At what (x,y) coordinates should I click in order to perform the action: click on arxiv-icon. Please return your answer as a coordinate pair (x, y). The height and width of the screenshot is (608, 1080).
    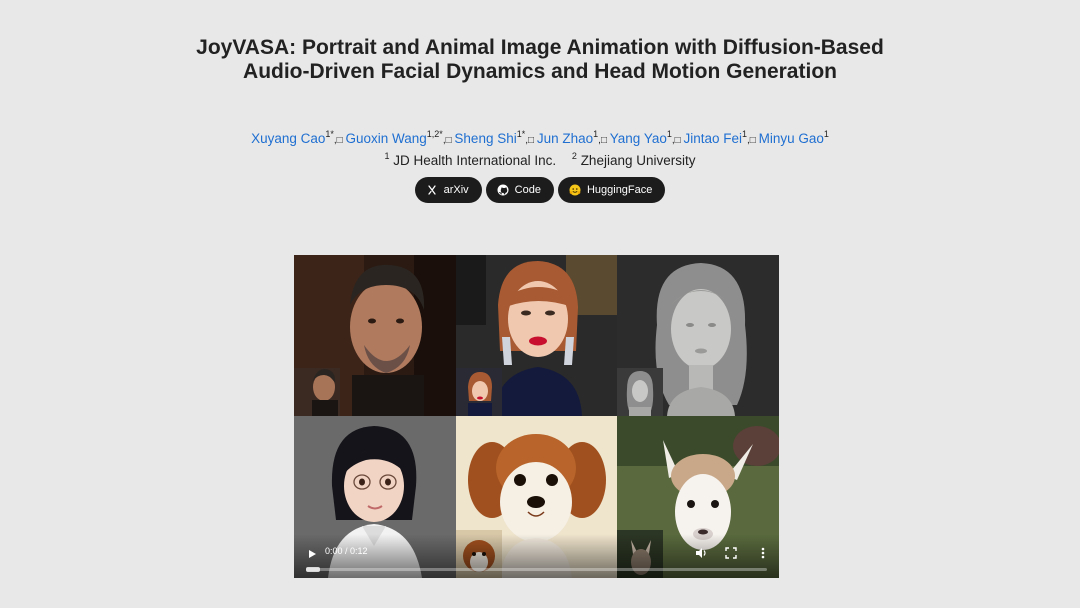
    Looking at the image, I should click on (432, 190).